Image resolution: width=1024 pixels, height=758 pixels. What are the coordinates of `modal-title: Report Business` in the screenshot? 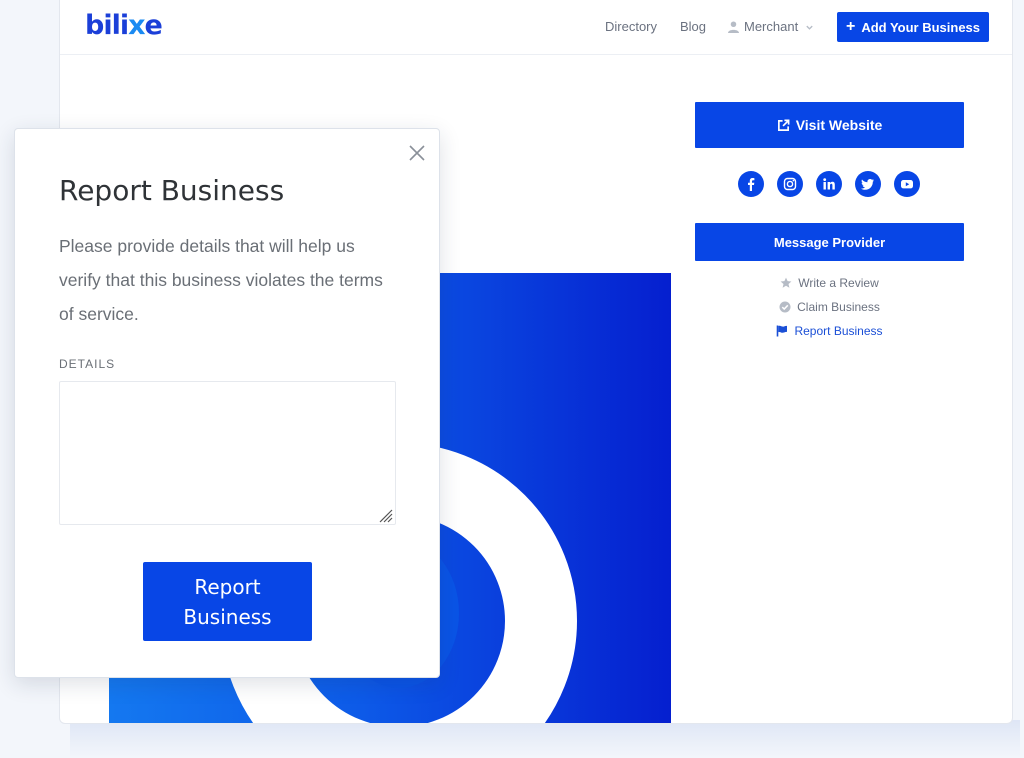 It's located at (172, 190).